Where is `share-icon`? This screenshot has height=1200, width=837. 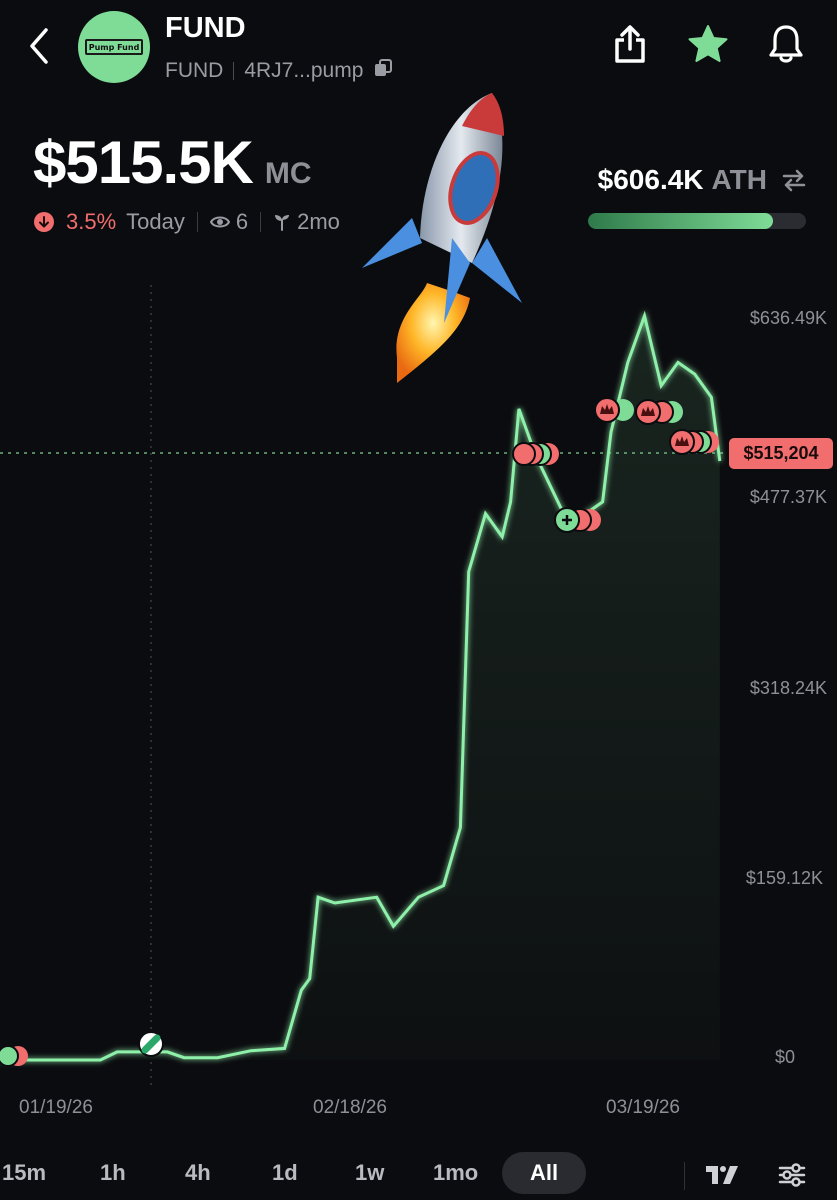 share-icon is located at coordinates (630, 44).